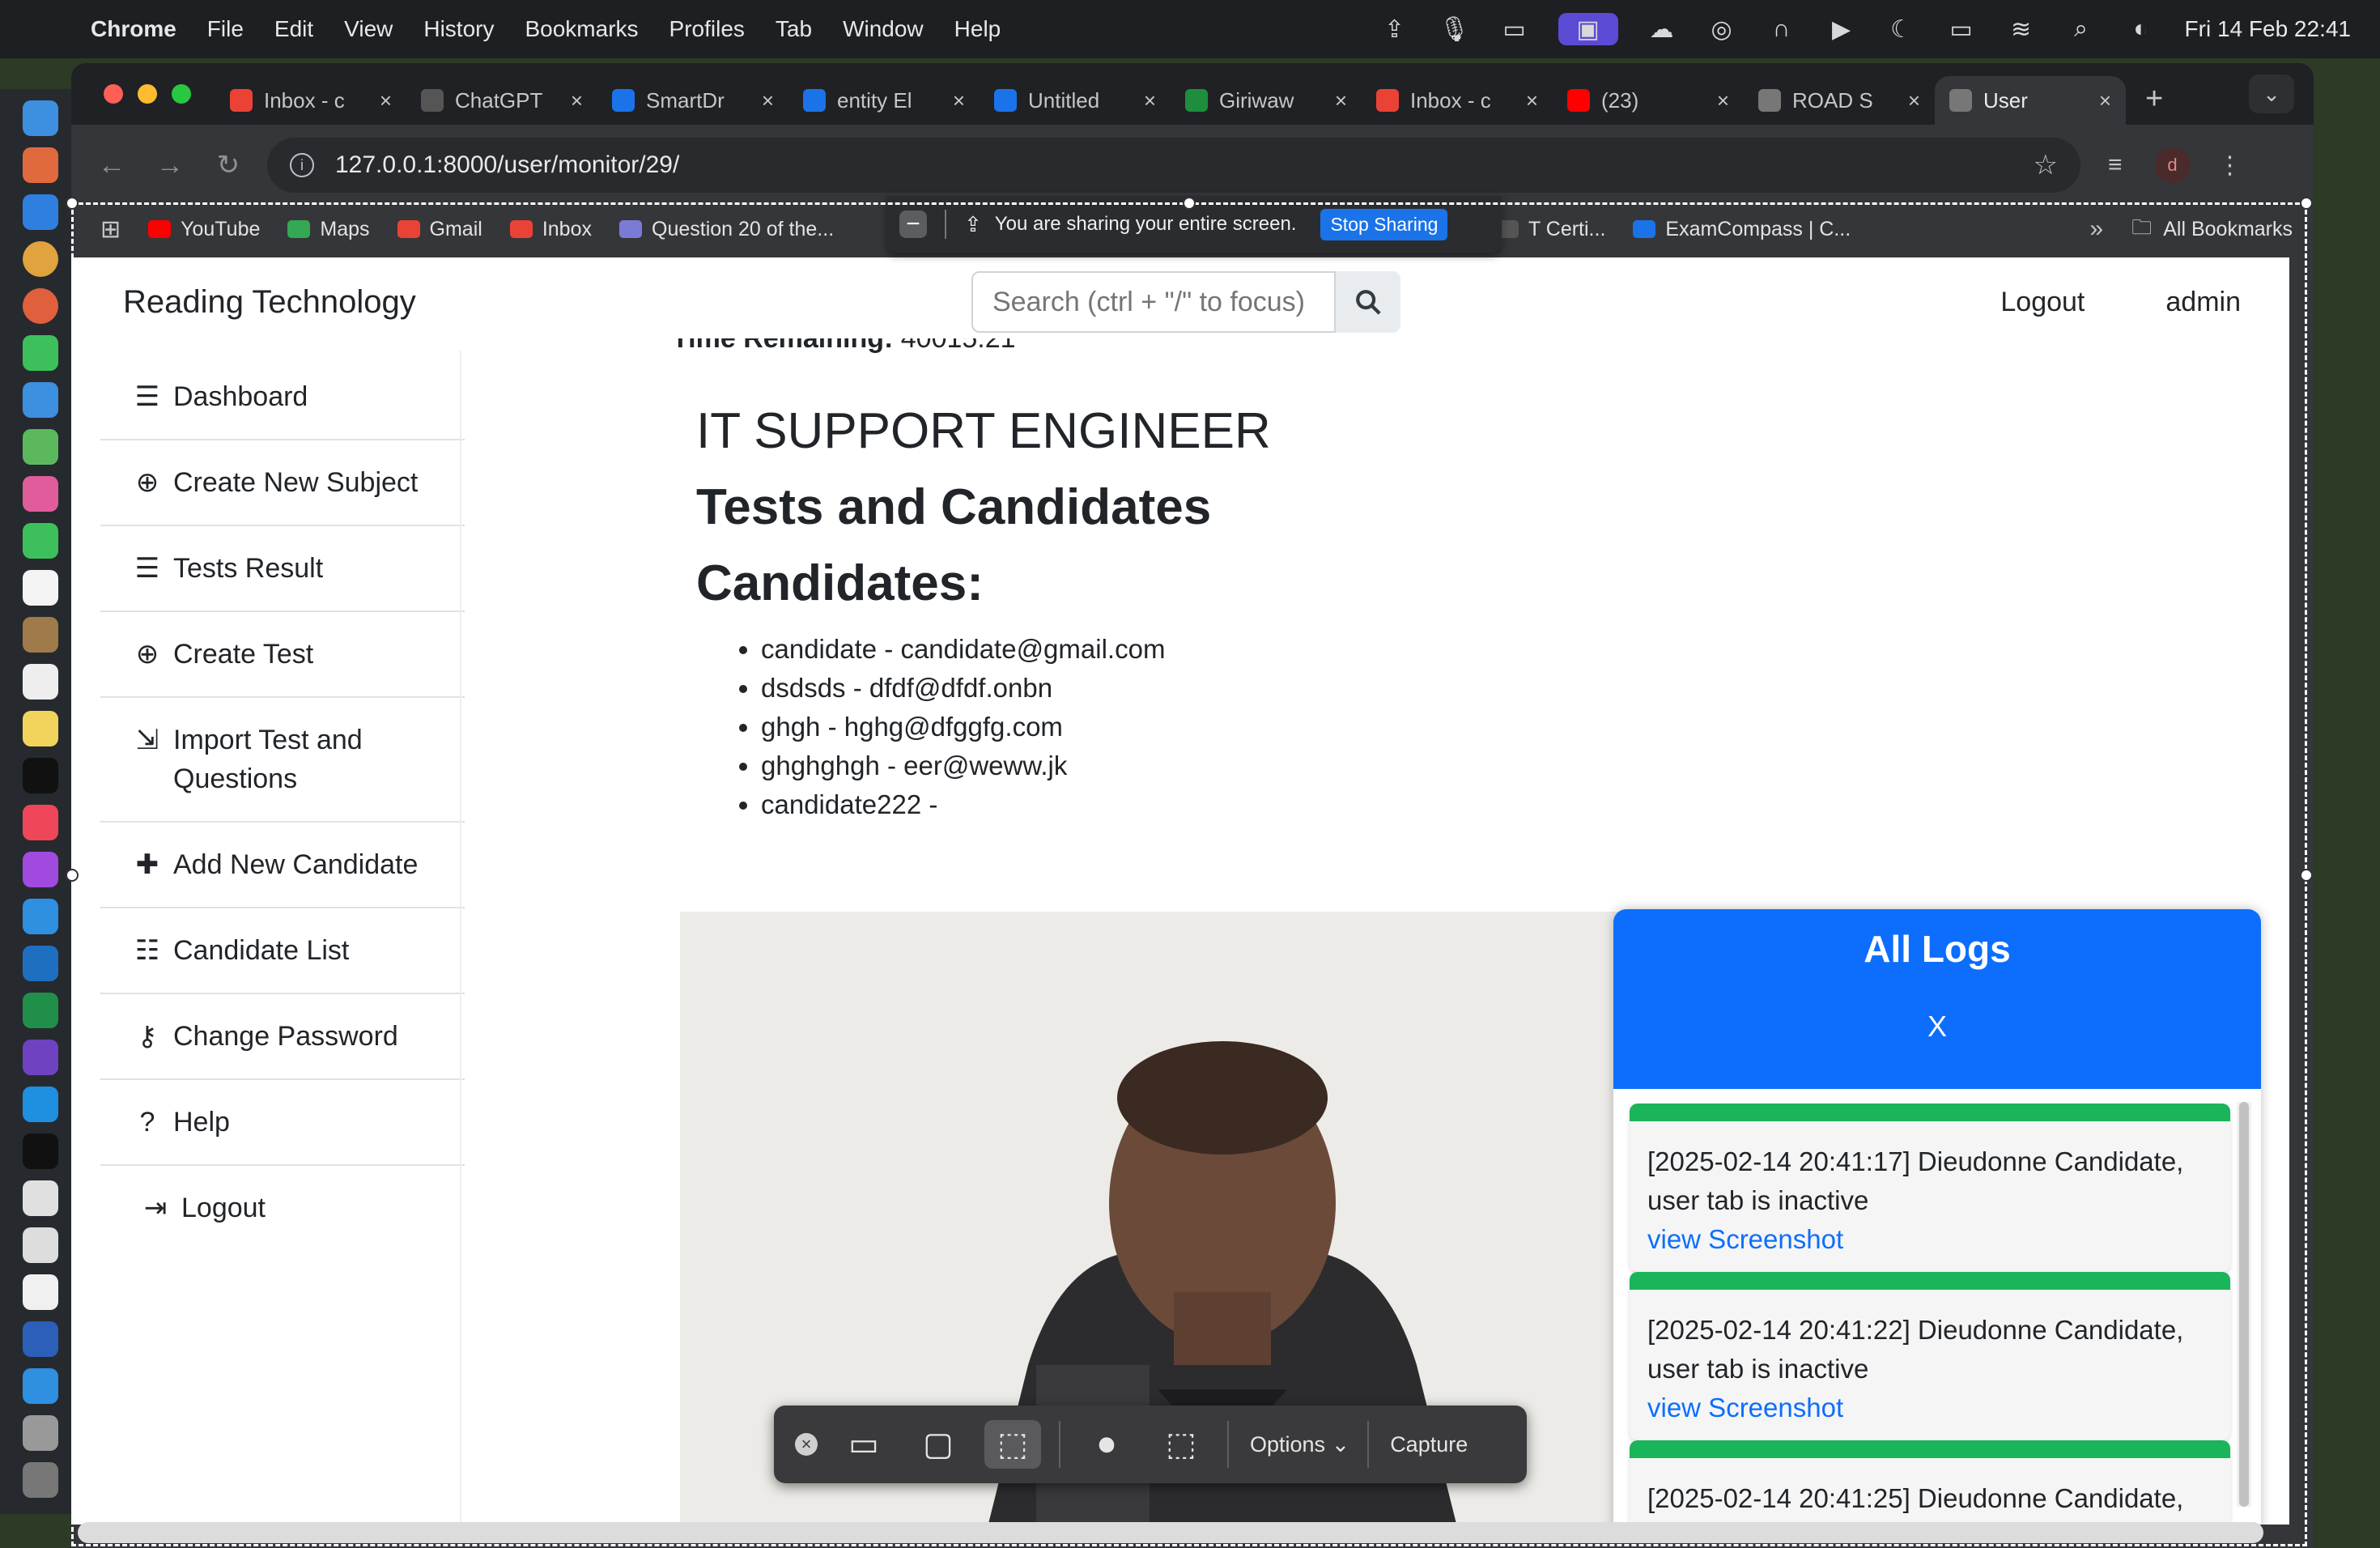  Describe the element at coordinates (147, 94) in the screenshot. I see `minimize-window-button` at that location.